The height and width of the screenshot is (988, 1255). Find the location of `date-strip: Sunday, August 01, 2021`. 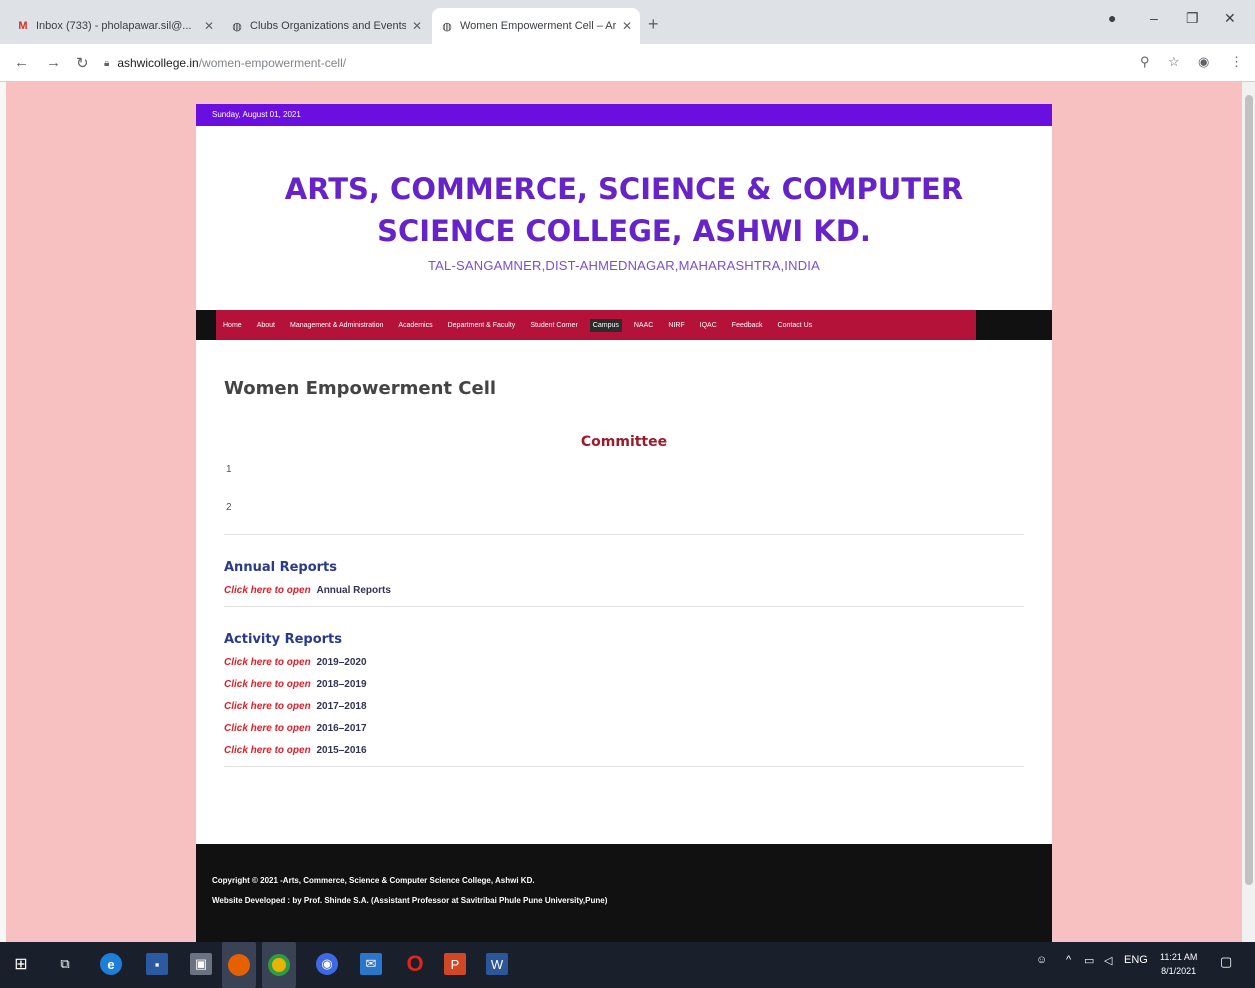

date-strip: Sunday, August 01, 2021 is located at coordinates (624, 115).